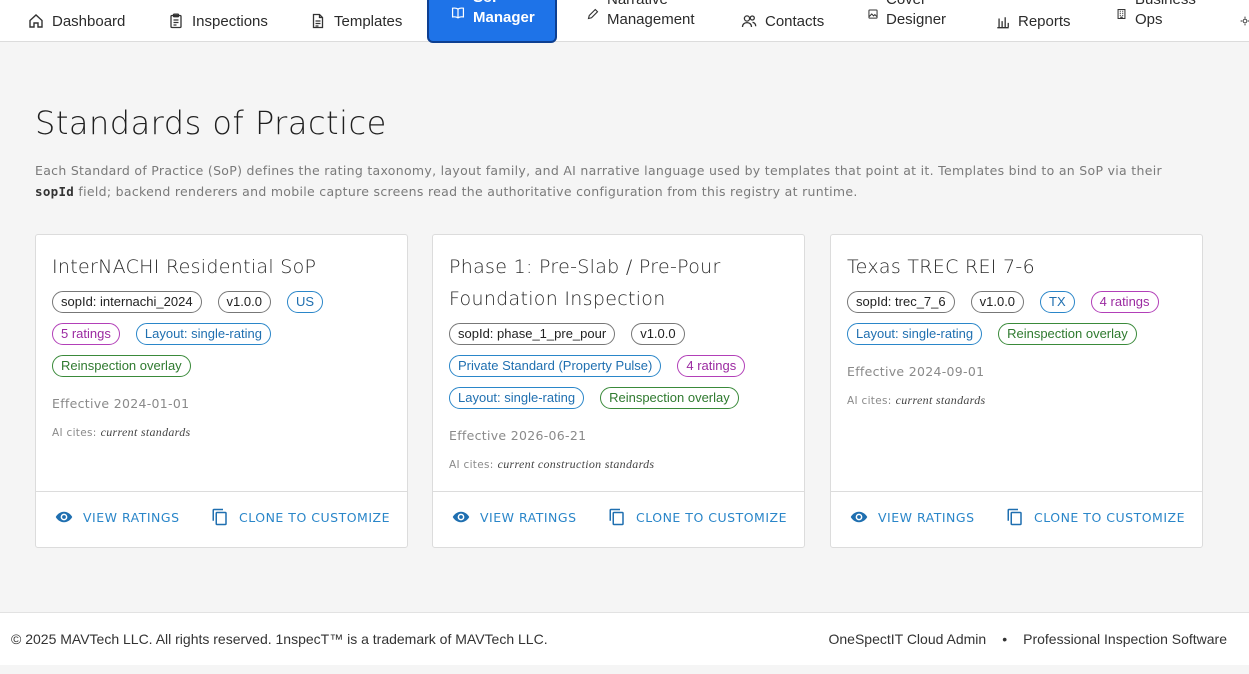 This screenshot has width=1249, height=674. I want to click on nav-business-ops: Business Ops, so click(1156, 21).